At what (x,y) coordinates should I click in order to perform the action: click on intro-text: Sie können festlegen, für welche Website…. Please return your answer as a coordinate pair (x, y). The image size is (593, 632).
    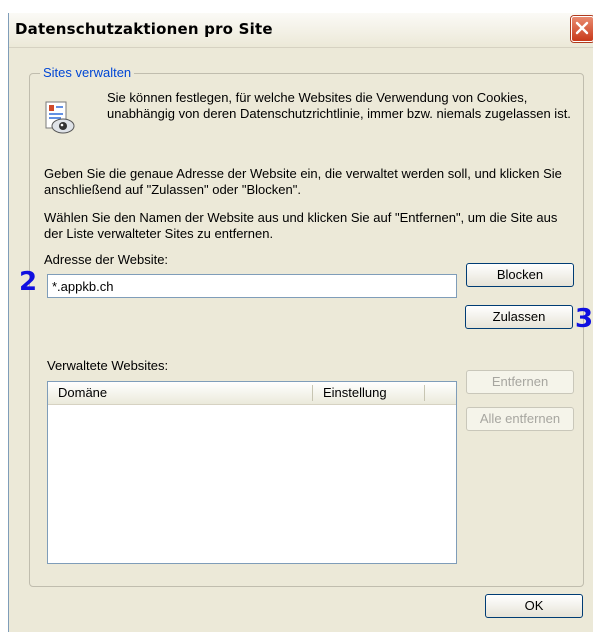
    Looking at the image, I should click on (339, 105).